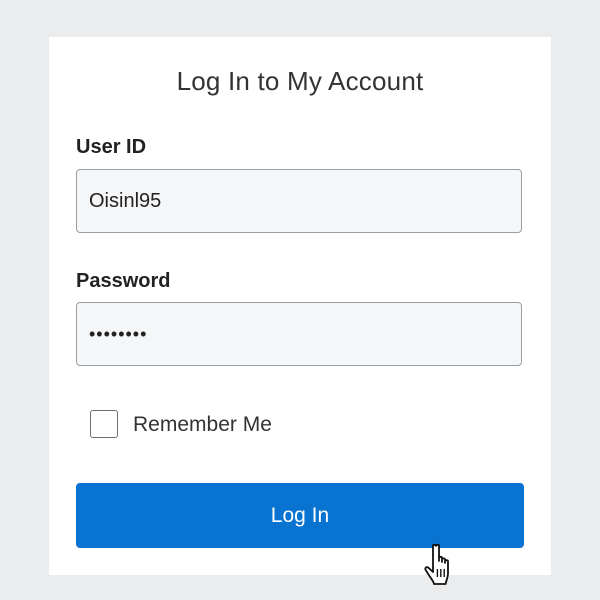  I want to click on hand-pointer-icon, so click(436, 564).